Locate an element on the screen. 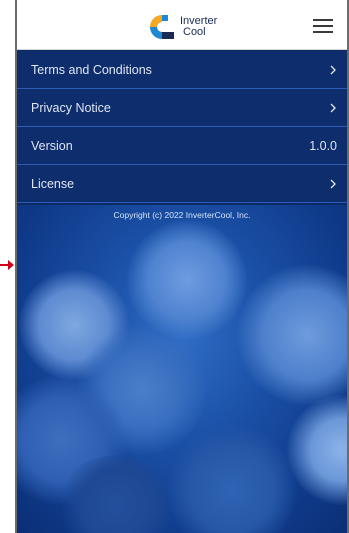 Image resolution: width=349 pixels, height=533 pixels. red-pointer-arrow-icon is located at coordinates (7, 265).